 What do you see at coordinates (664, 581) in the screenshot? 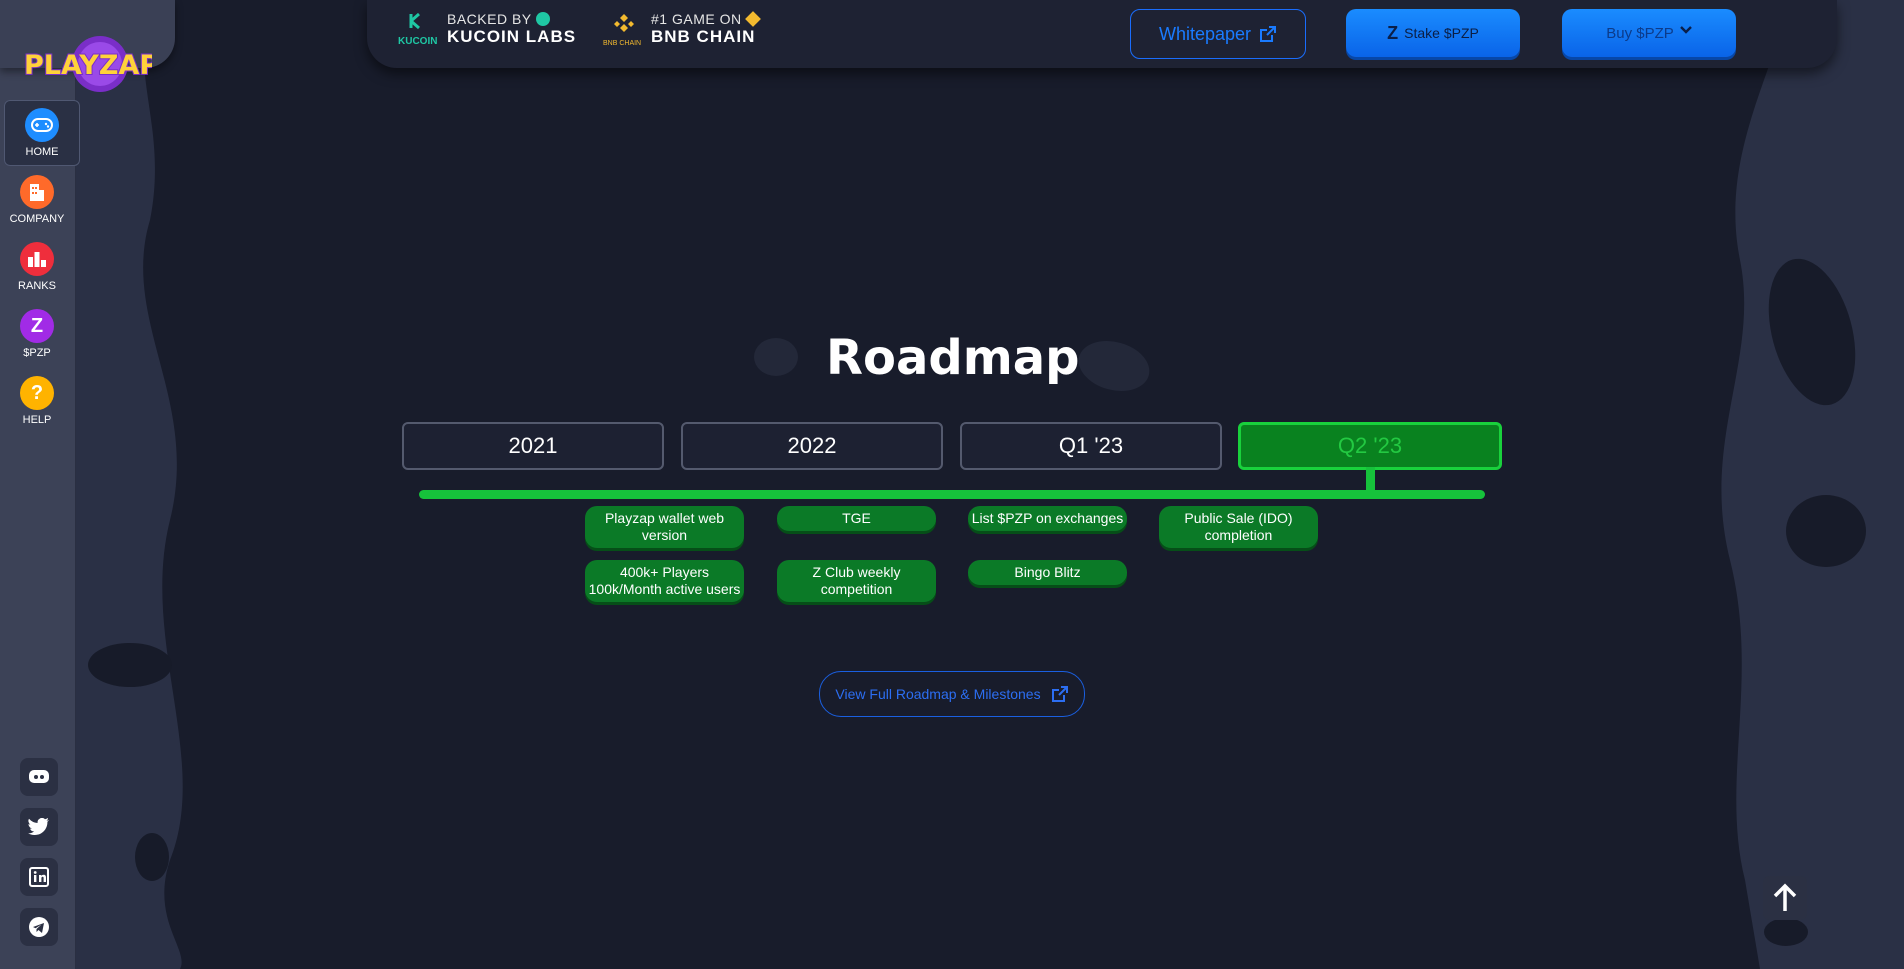
I see `milestone-pill: 400k+ Players 100k/Month active users` at bounding box center [664, 581].